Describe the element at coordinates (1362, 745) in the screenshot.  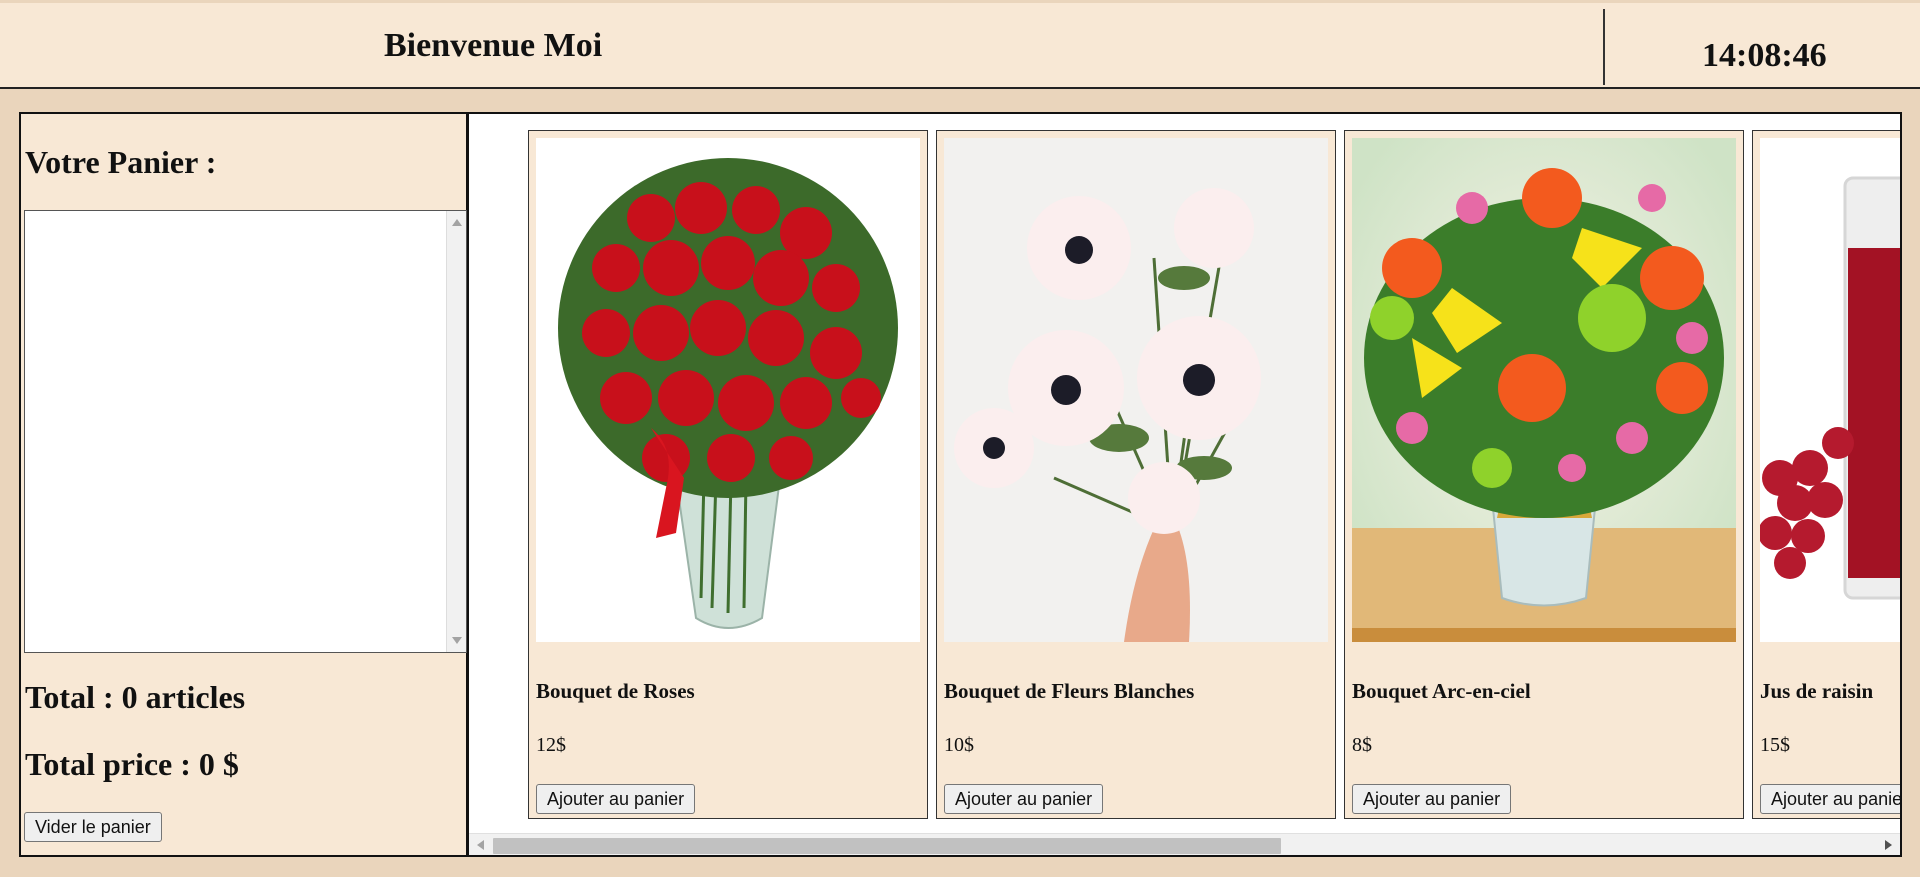
I see `product-price: 8$` at that location.